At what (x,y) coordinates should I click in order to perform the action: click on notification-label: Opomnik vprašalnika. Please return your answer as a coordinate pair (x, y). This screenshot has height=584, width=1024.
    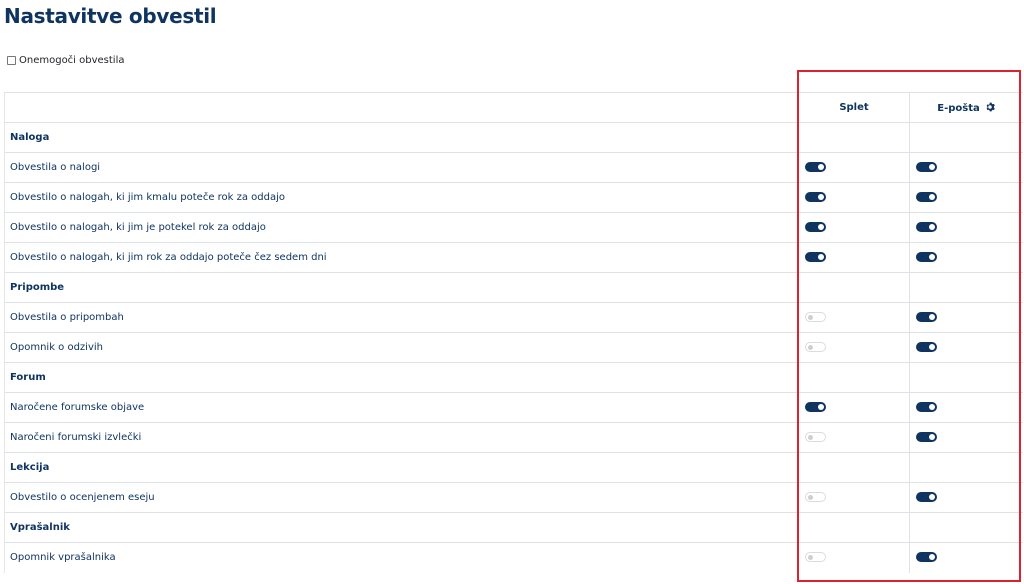
    Looking at the image, I should click on (401, 557).